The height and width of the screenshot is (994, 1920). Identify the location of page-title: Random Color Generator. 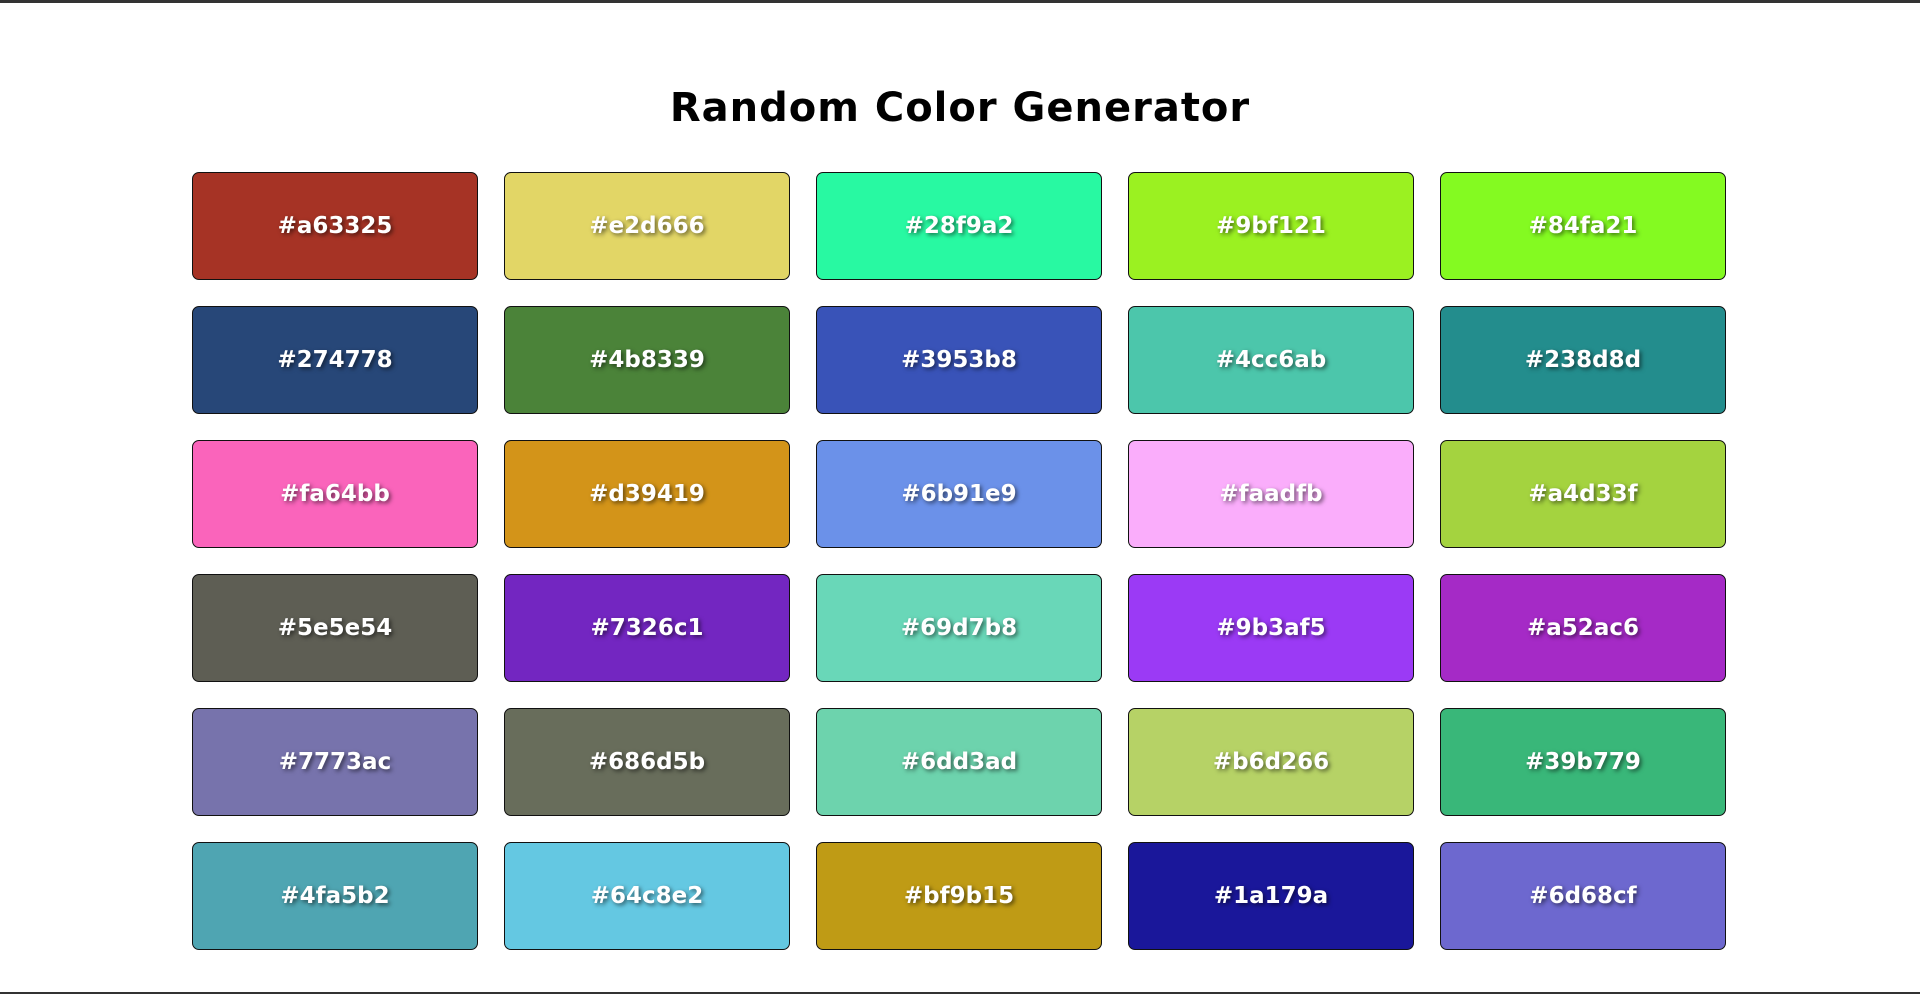
(960, 108).